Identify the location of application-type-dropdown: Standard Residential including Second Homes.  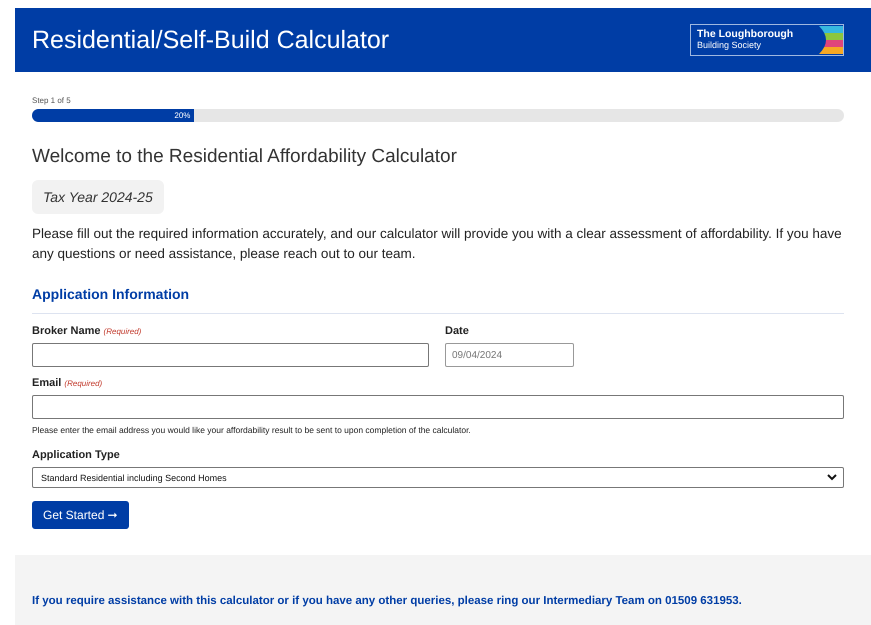
(438, 477).